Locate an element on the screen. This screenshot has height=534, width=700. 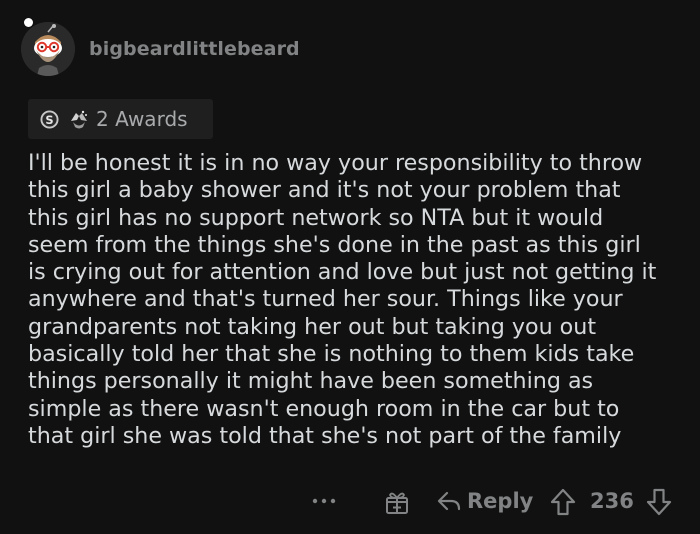
upvote-arrow-icon is located at coordinates (563, 502).